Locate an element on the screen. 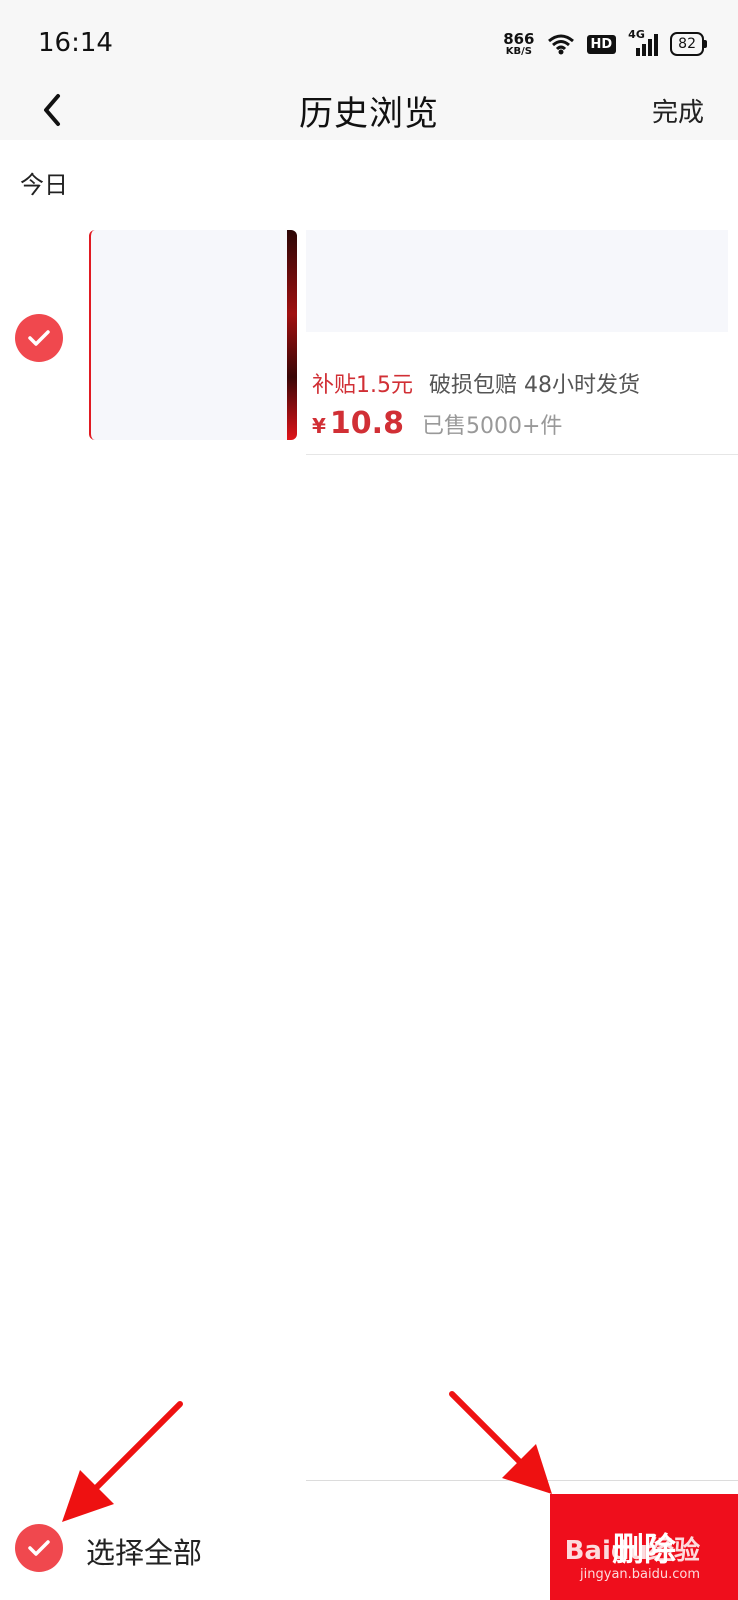 This screenshot has width=738, height=1600. watermark-brand: Baidu经验 is located at coordinates (632, 1551).